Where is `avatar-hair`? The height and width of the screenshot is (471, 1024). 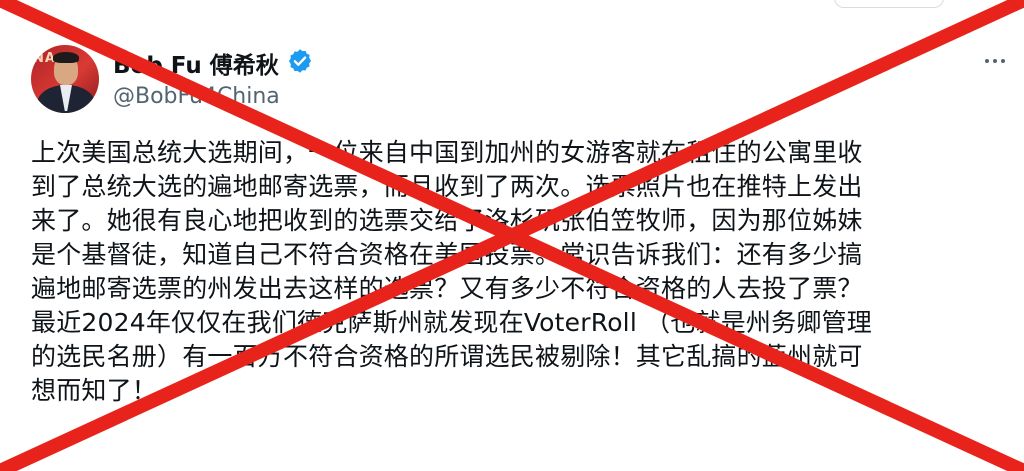 avatar-hair is located at coordinates (66, 57).